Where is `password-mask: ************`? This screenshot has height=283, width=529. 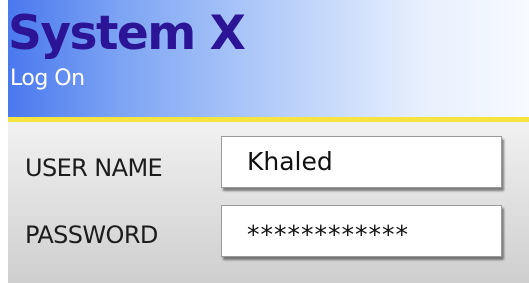 password-mask: ************ is located at coordinates (328, 234).